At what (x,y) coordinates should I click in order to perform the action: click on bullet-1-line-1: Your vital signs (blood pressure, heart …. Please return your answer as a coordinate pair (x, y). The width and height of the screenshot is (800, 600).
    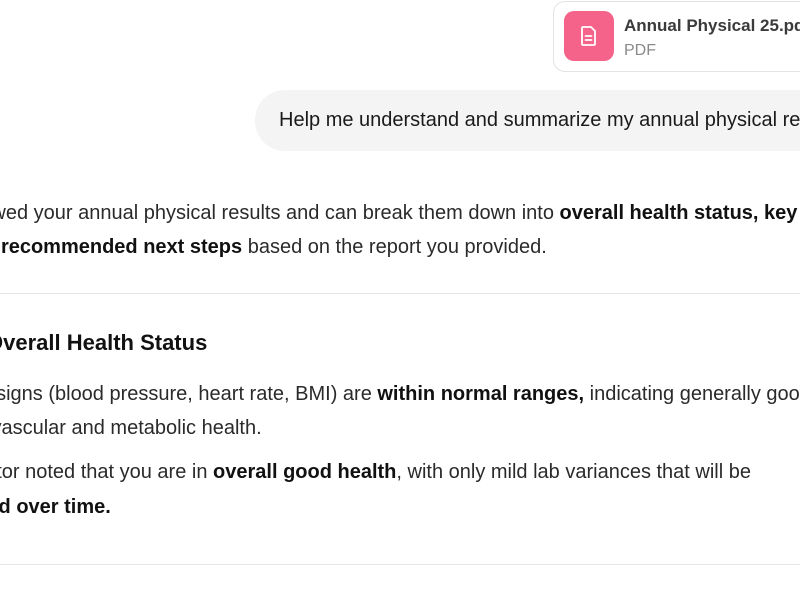
    Looking at the image, I should click on (400, 394).